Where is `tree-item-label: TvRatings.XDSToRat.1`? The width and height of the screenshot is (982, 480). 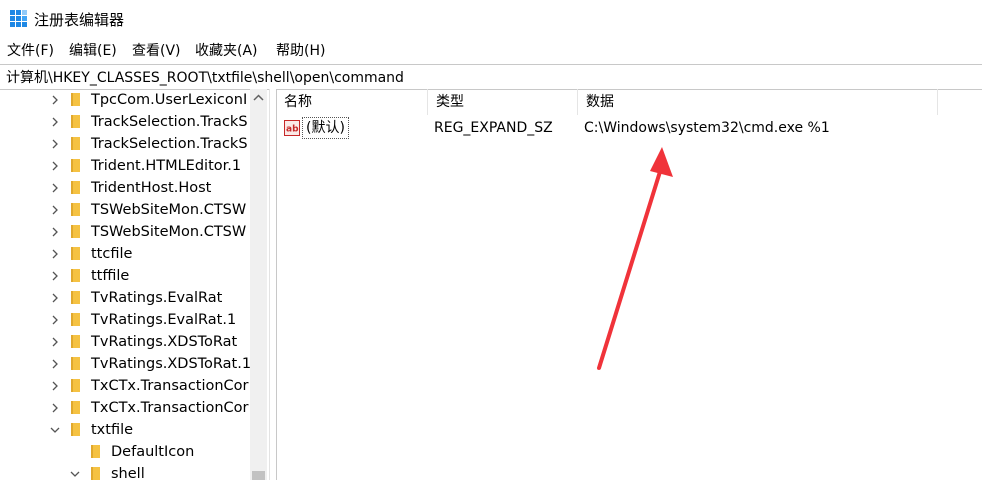
tree-item-label: TvRatings.XDSToRat.1 is located at coordinates (170, 364).